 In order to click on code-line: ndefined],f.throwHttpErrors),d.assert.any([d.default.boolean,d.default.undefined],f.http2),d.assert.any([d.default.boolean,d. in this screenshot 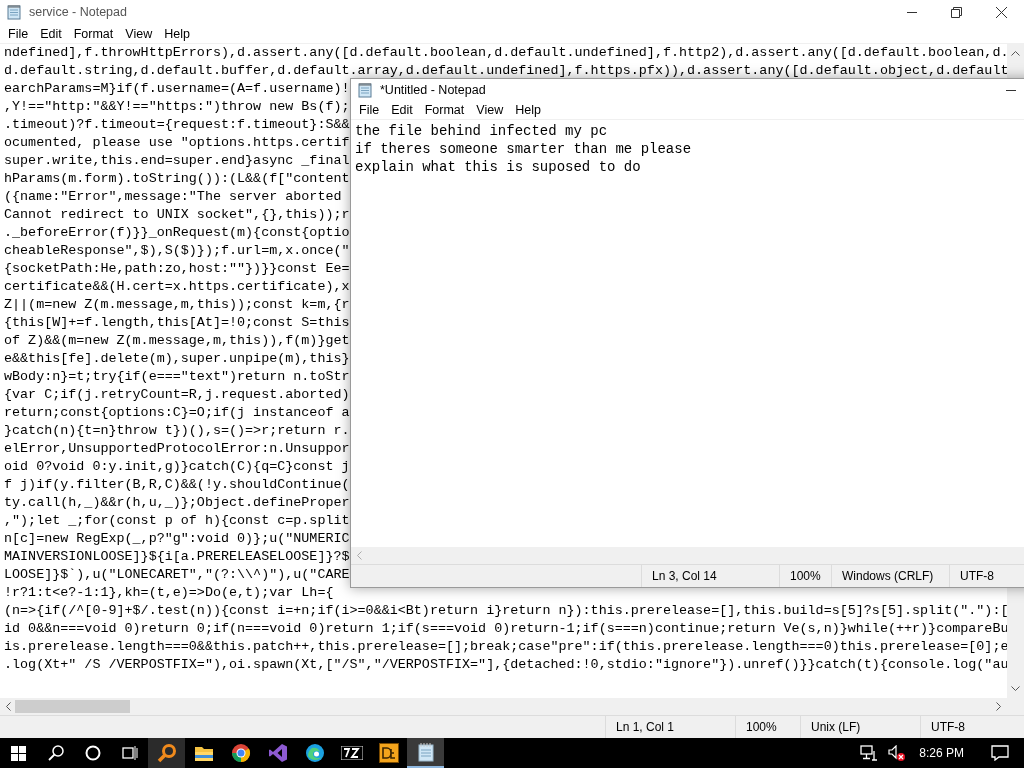, I will do `click(505, 53)`.